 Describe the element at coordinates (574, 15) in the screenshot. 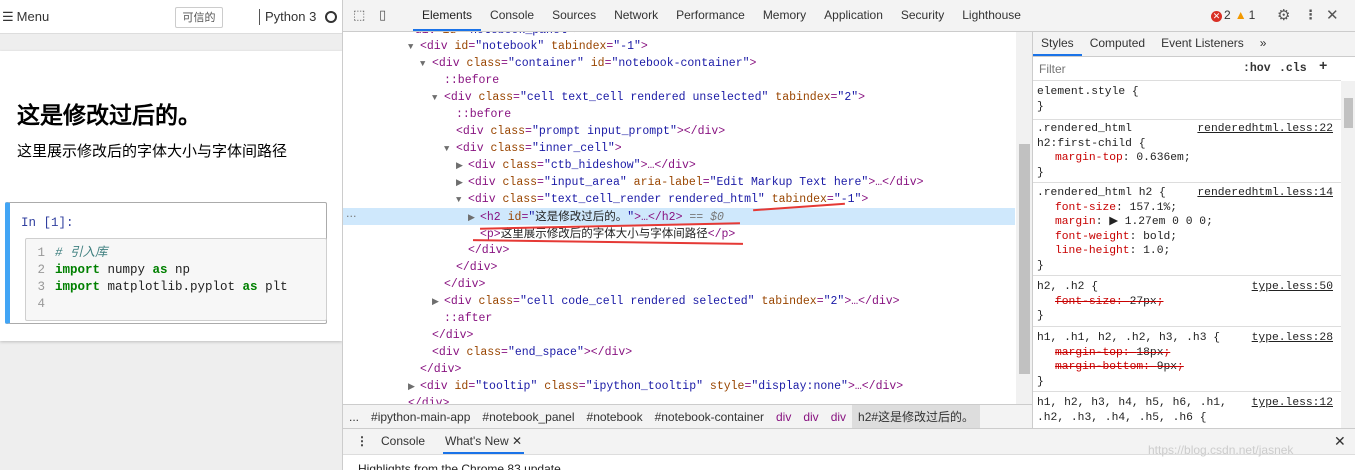

I see `tab-sources: Sources` at that location.